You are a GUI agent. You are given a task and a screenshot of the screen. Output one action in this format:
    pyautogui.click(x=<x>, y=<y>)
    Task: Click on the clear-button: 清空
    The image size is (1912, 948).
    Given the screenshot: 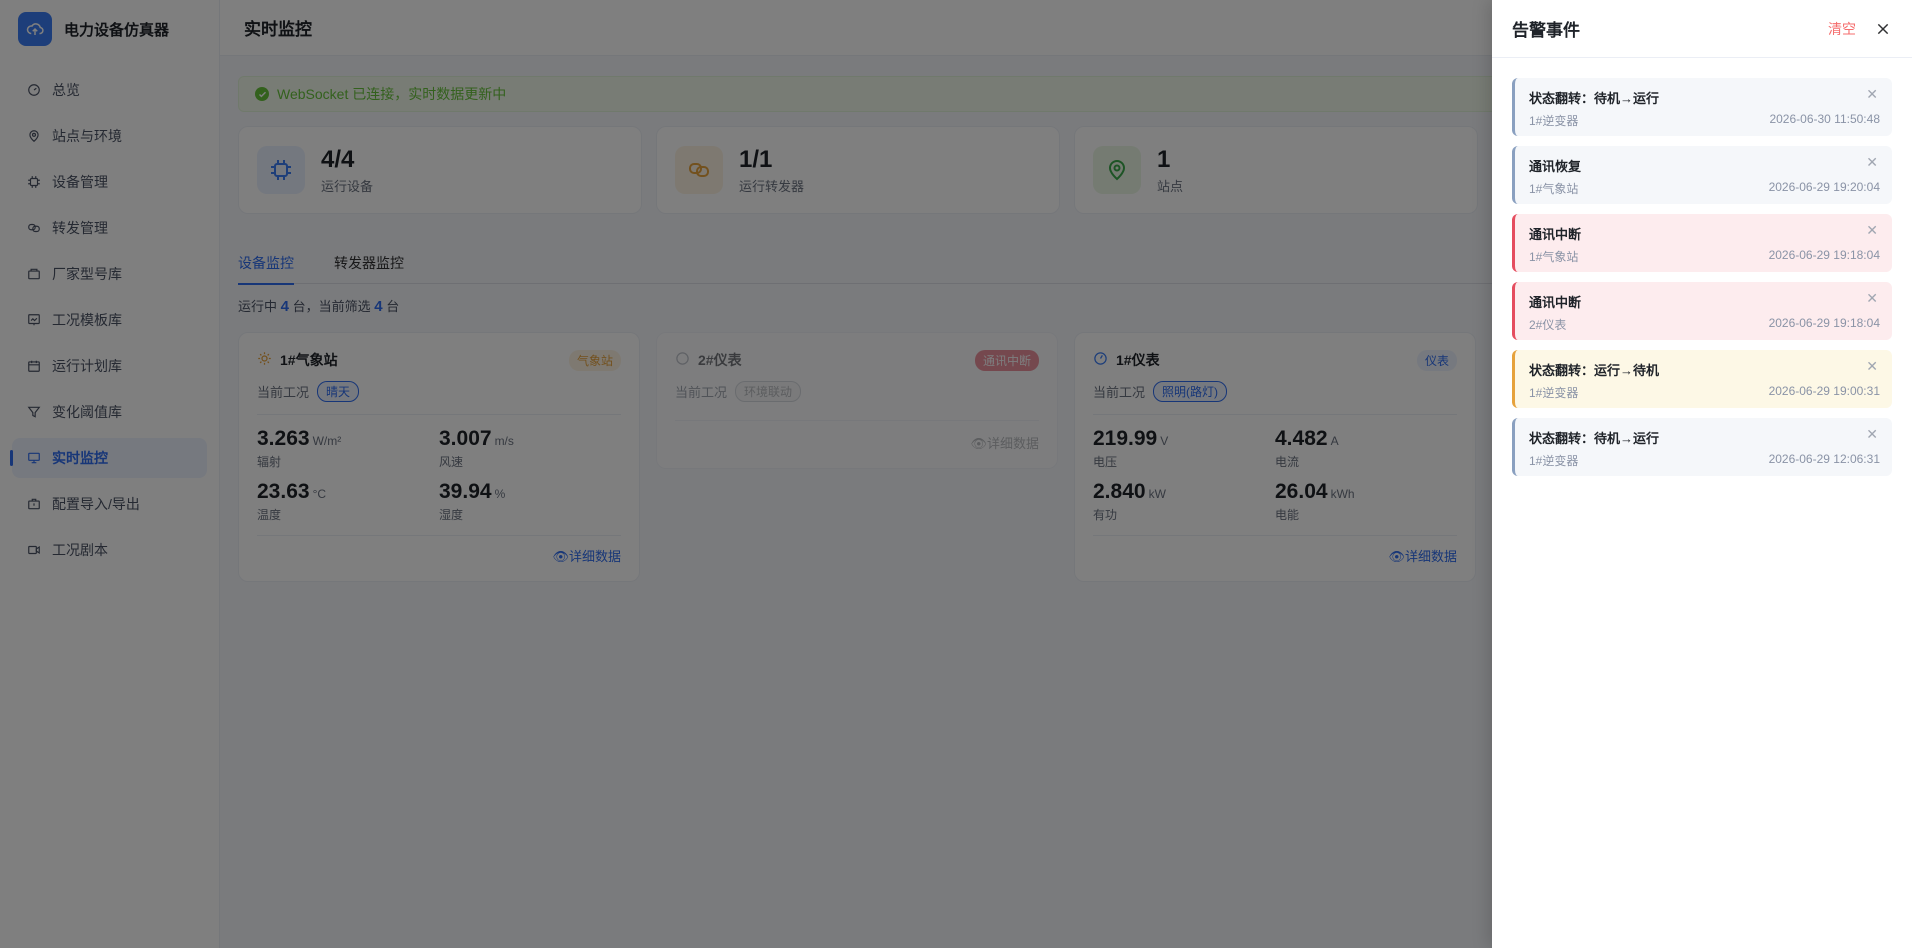 What is the action you would take?
    pyautogui.click(x=1842, y=29)
    